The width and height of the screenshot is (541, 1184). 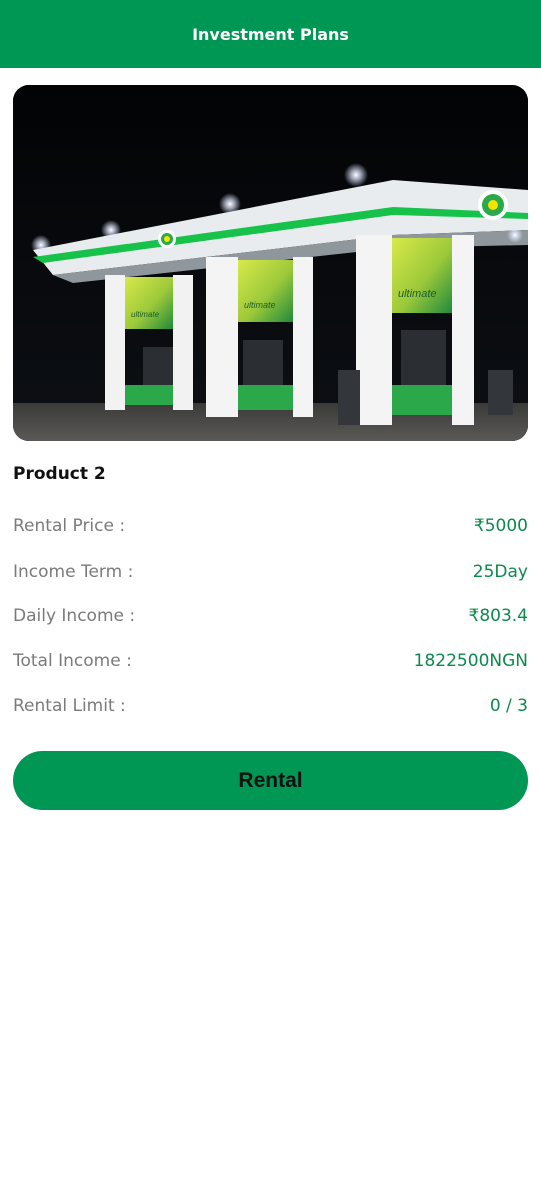 What do you see at coordinates (500, 526) in the screenshot?
I see `detail-value: ₹5000` at bounding box center [500, 526].